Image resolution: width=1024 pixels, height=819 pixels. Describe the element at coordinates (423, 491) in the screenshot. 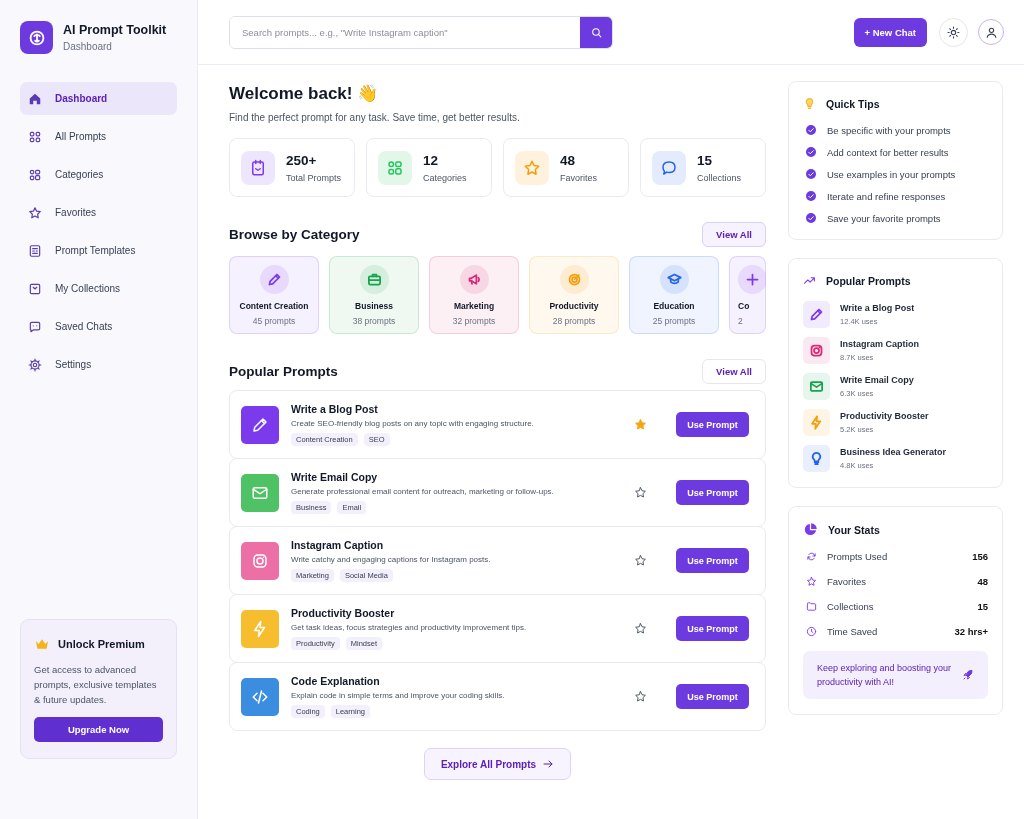

I see `prompt-description: Generate professional email content for outreach, marketing or follow-ups.` at that location.